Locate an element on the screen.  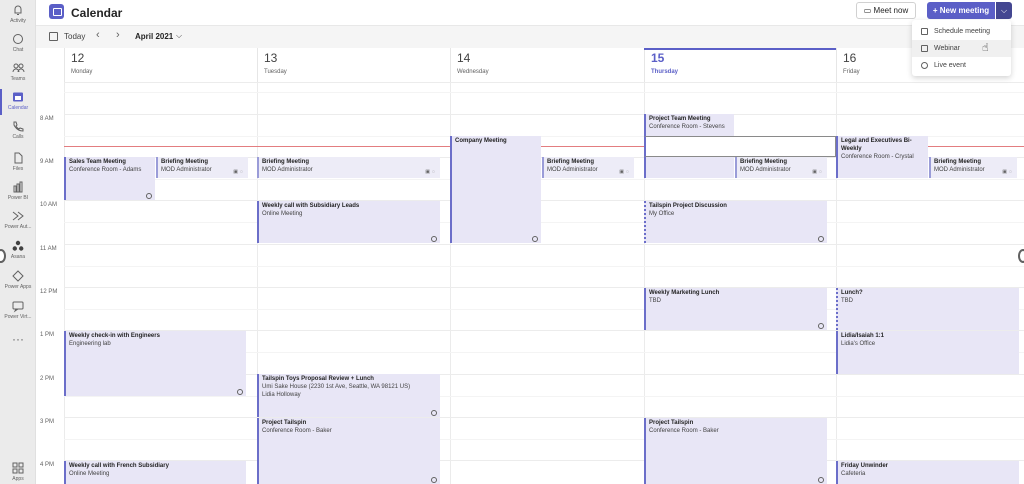
hour-label: 9 AM is located at coordinates (47, 162).